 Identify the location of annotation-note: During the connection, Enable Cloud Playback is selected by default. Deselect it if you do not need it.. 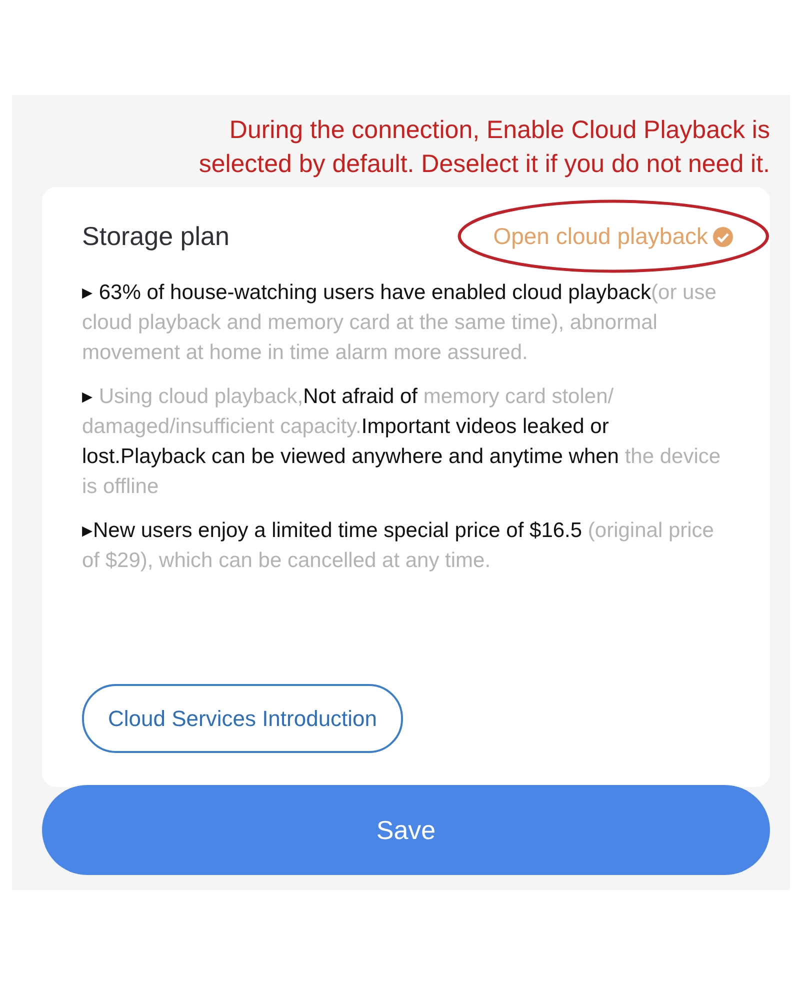
(484, 147).